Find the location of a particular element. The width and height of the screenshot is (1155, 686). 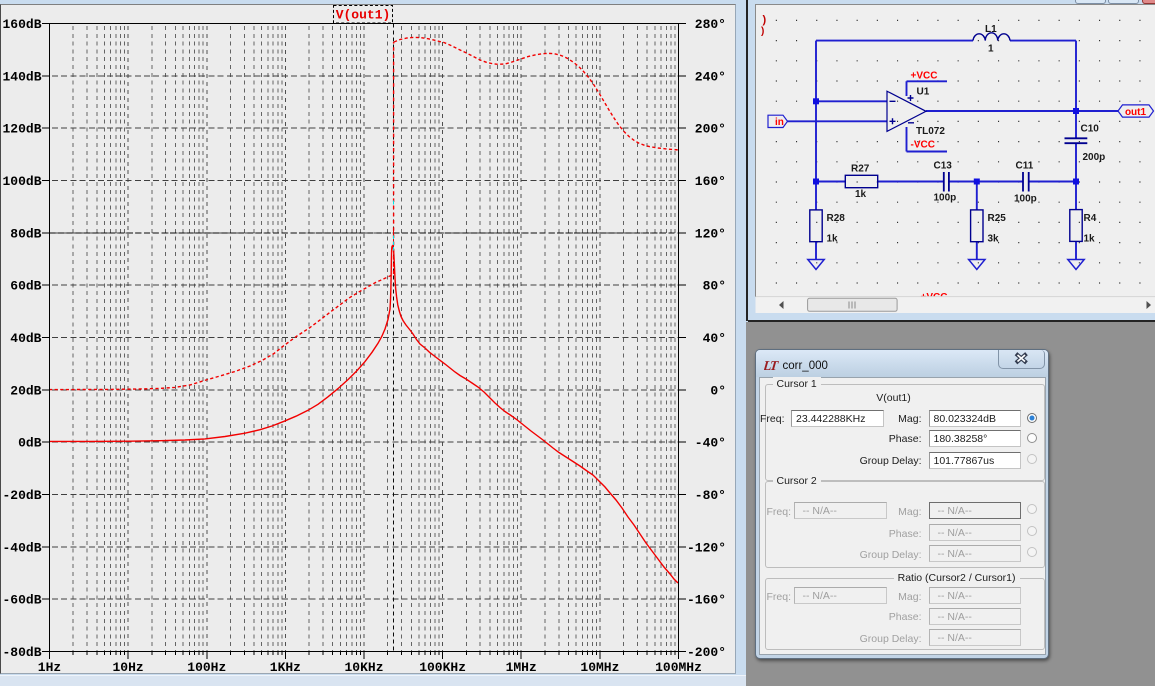

svg-text: in is located at coordinates (779, 122).